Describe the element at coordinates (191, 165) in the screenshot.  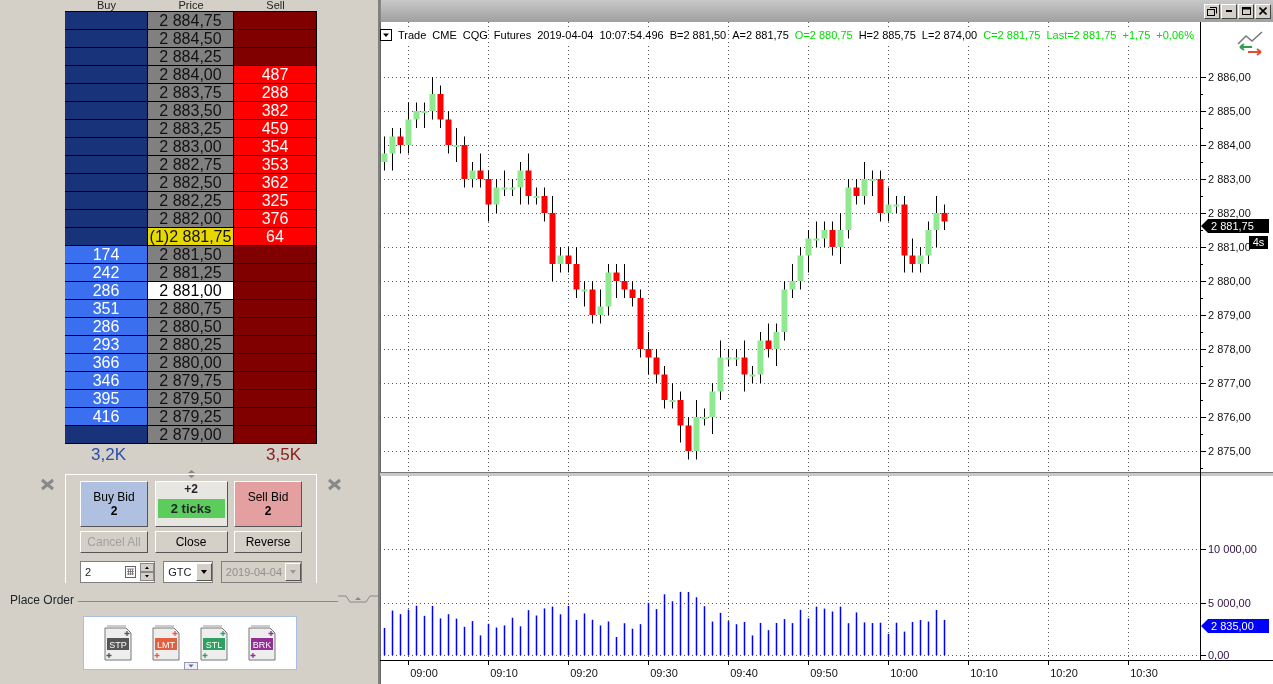
I see `price-cell: 2 882,75` at that location.